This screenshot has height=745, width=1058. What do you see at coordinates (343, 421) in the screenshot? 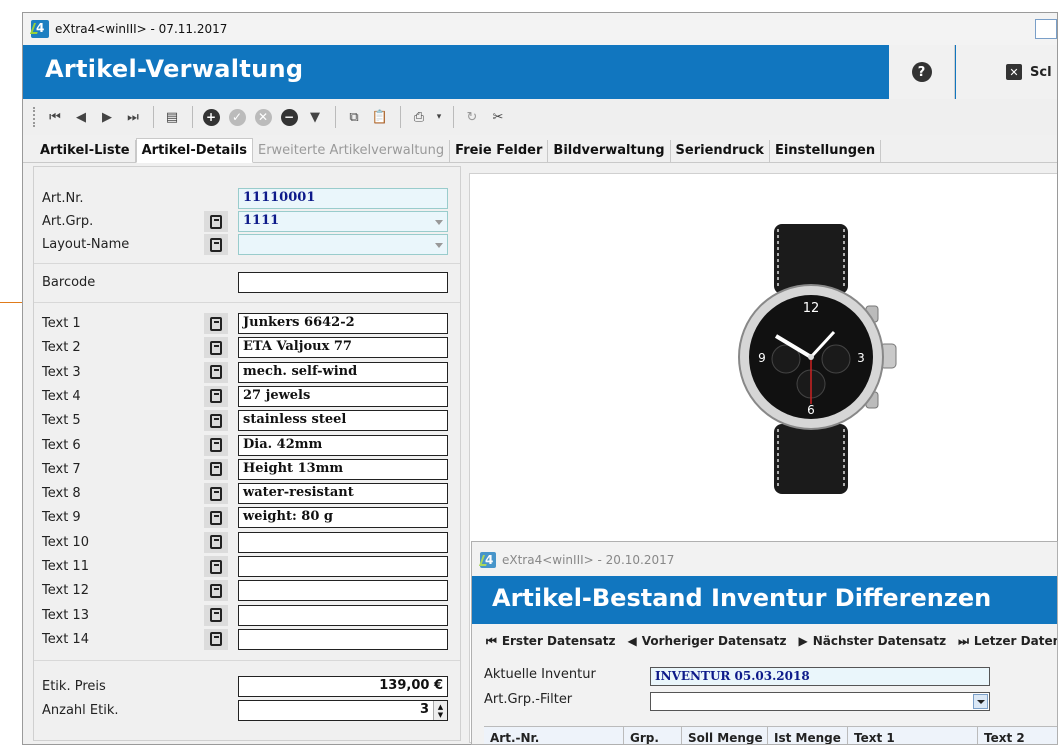
I see `text-field: stainless steel` at bounding box center [343, 421].